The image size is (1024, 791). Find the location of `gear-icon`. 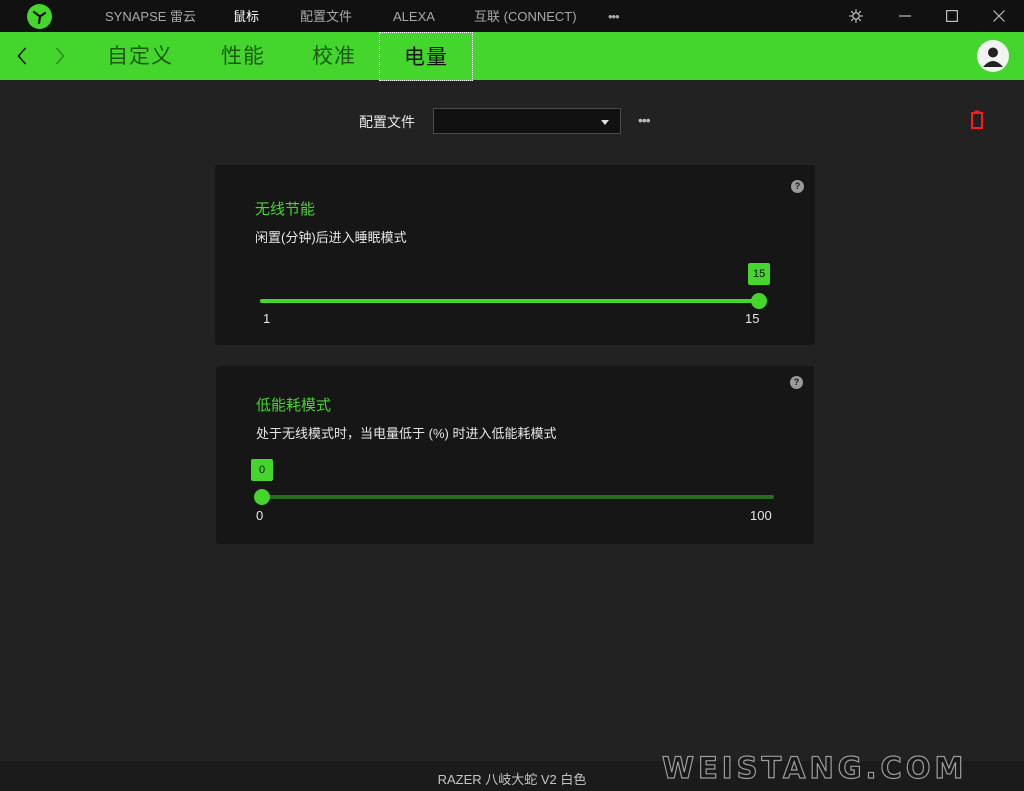

gear-icon is located at coordinates (856, 16).